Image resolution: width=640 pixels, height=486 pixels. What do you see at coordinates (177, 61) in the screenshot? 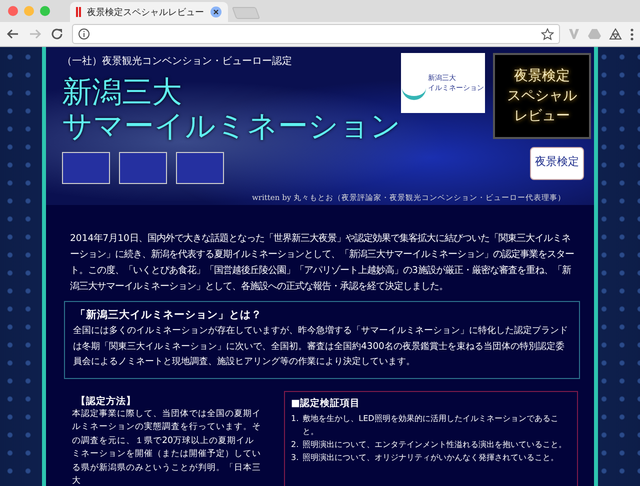
I see `banner-subtitle: （一社）夜景観光コンベンション・ビューロー認定` at bounding box center [177, 61].